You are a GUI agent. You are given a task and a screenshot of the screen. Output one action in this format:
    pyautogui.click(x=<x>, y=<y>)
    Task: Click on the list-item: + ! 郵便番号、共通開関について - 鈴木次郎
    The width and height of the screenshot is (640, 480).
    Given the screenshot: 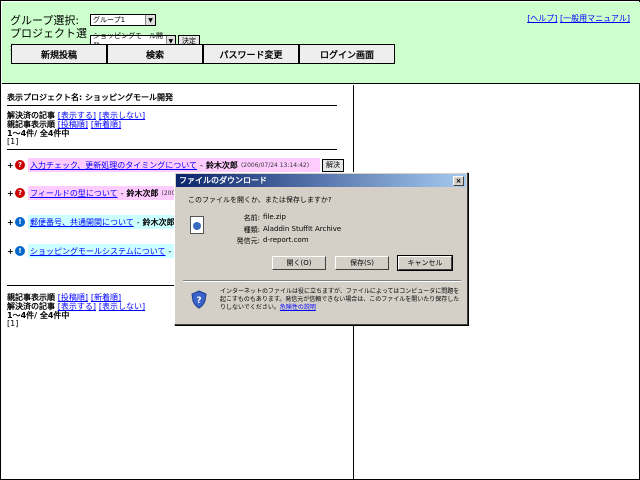 What is the action you would take?
    pyautogui.click(x=96, y=222)
    